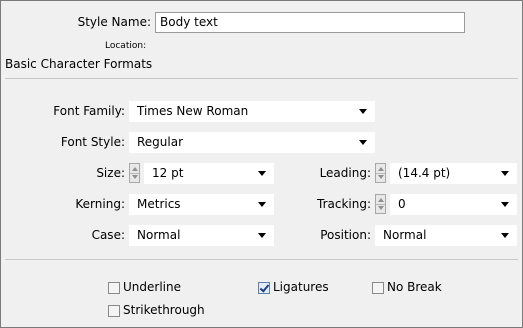  I want to click on size-label: Size:, so click(110, 173).